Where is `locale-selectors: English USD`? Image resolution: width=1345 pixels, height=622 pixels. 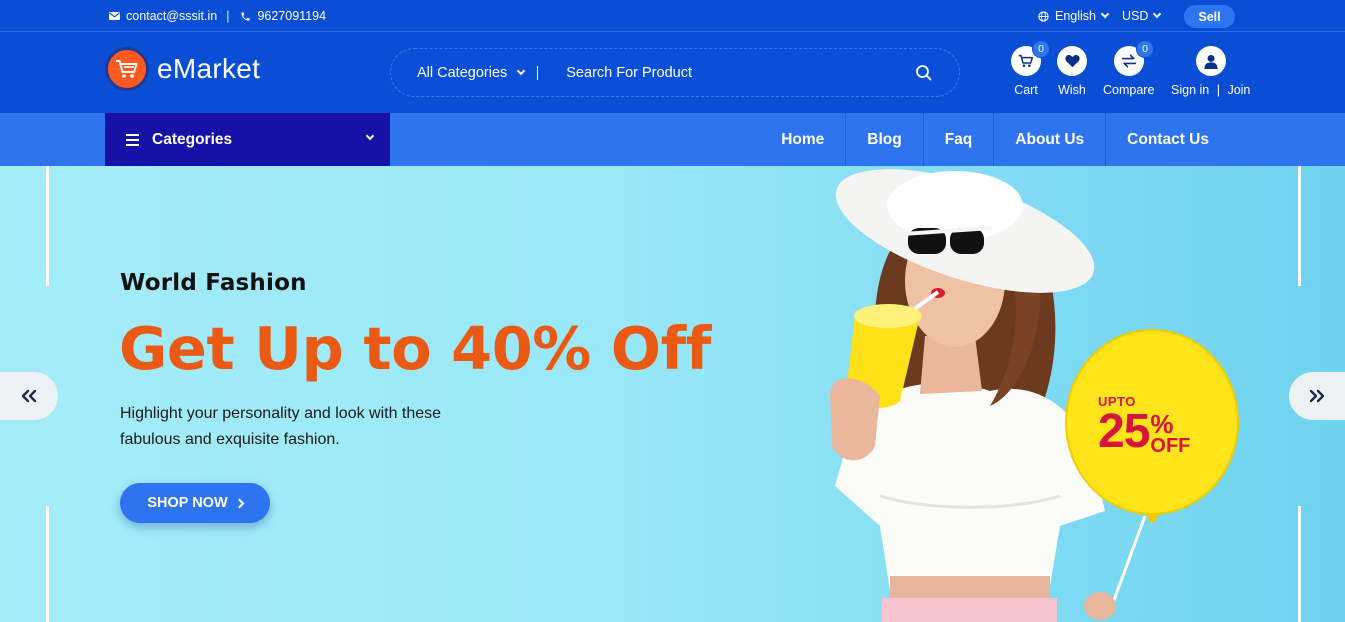
locale-selectors: English USD is located at coordinates (1105, 16).